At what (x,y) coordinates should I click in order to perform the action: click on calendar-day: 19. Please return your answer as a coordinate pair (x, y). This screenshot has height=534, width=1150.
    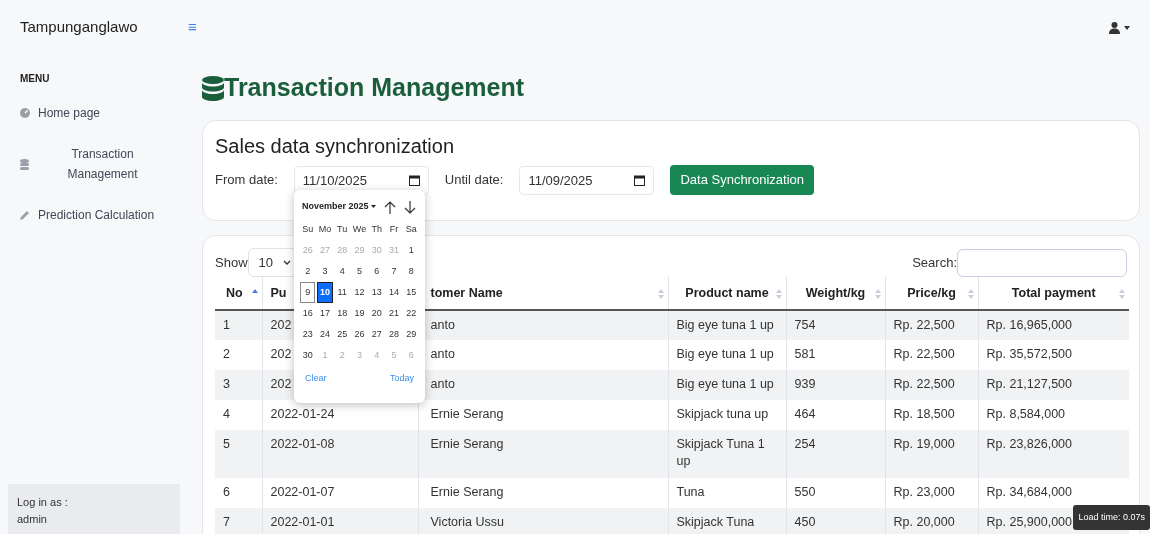
    Looking at the image, I should click on (359, 313).